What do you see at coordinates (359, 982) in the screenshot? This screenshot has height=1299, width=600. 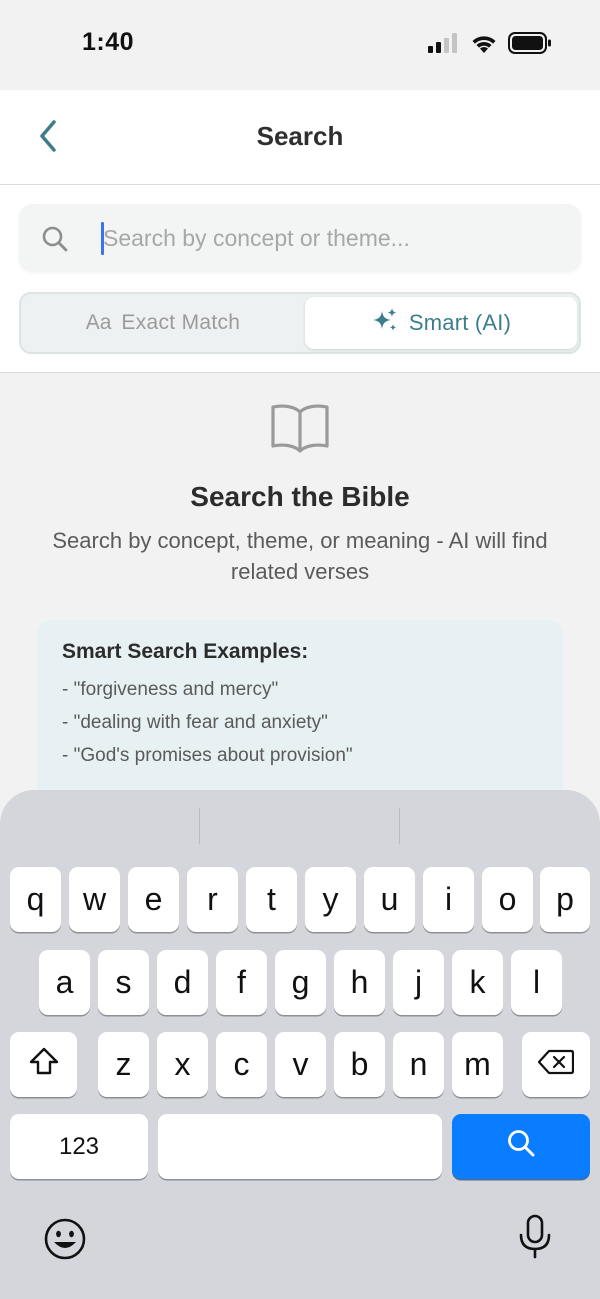 I see `key-h: h` at bounding box center [359, 982].